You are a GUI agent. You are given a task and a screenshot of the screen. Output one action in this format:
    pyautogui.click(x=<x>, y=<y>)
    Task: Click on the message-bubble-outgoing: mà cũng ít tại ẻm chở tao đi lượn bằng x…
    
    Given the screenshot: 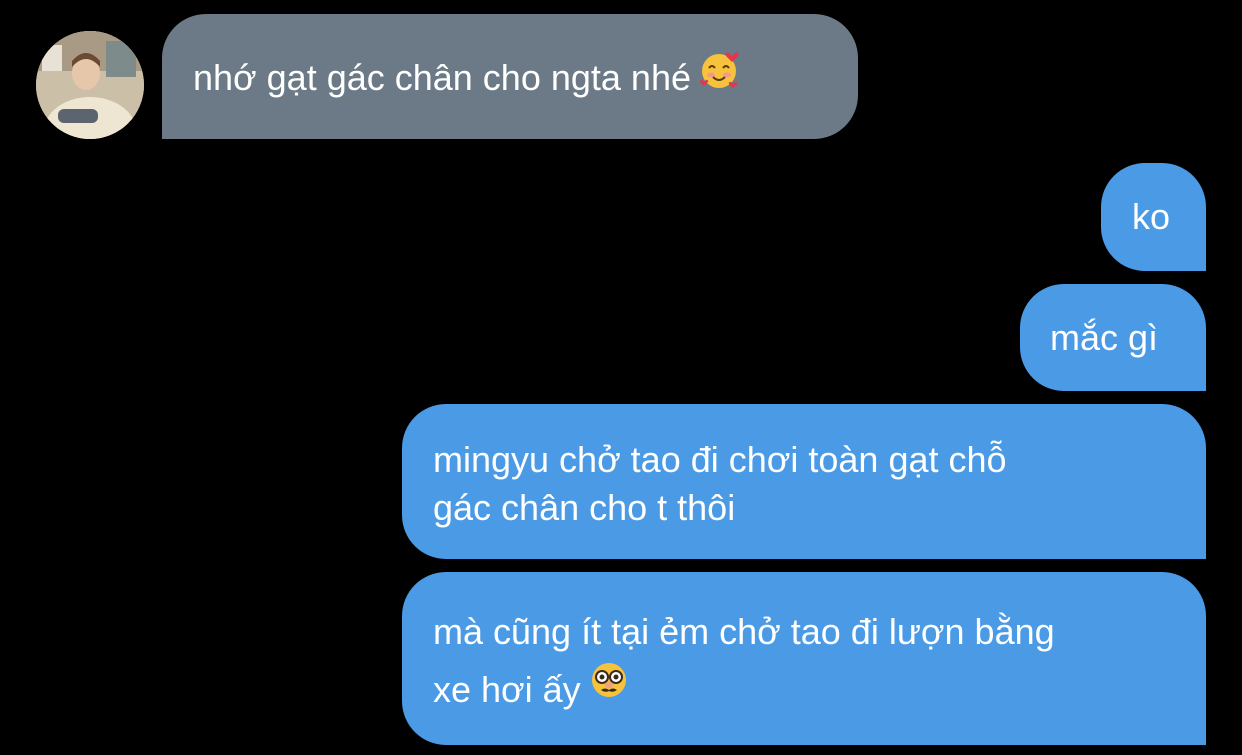 What is the action you would take?
    pyautogui.click(x=804, y=658)
    